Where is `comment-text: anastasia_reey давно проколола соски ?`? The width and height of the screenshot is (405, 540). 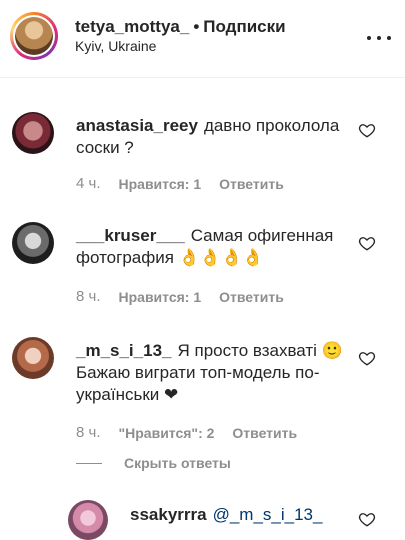
comment-text: anastasia_reey давно проколола соски ? is located at coordinates (212, 137).